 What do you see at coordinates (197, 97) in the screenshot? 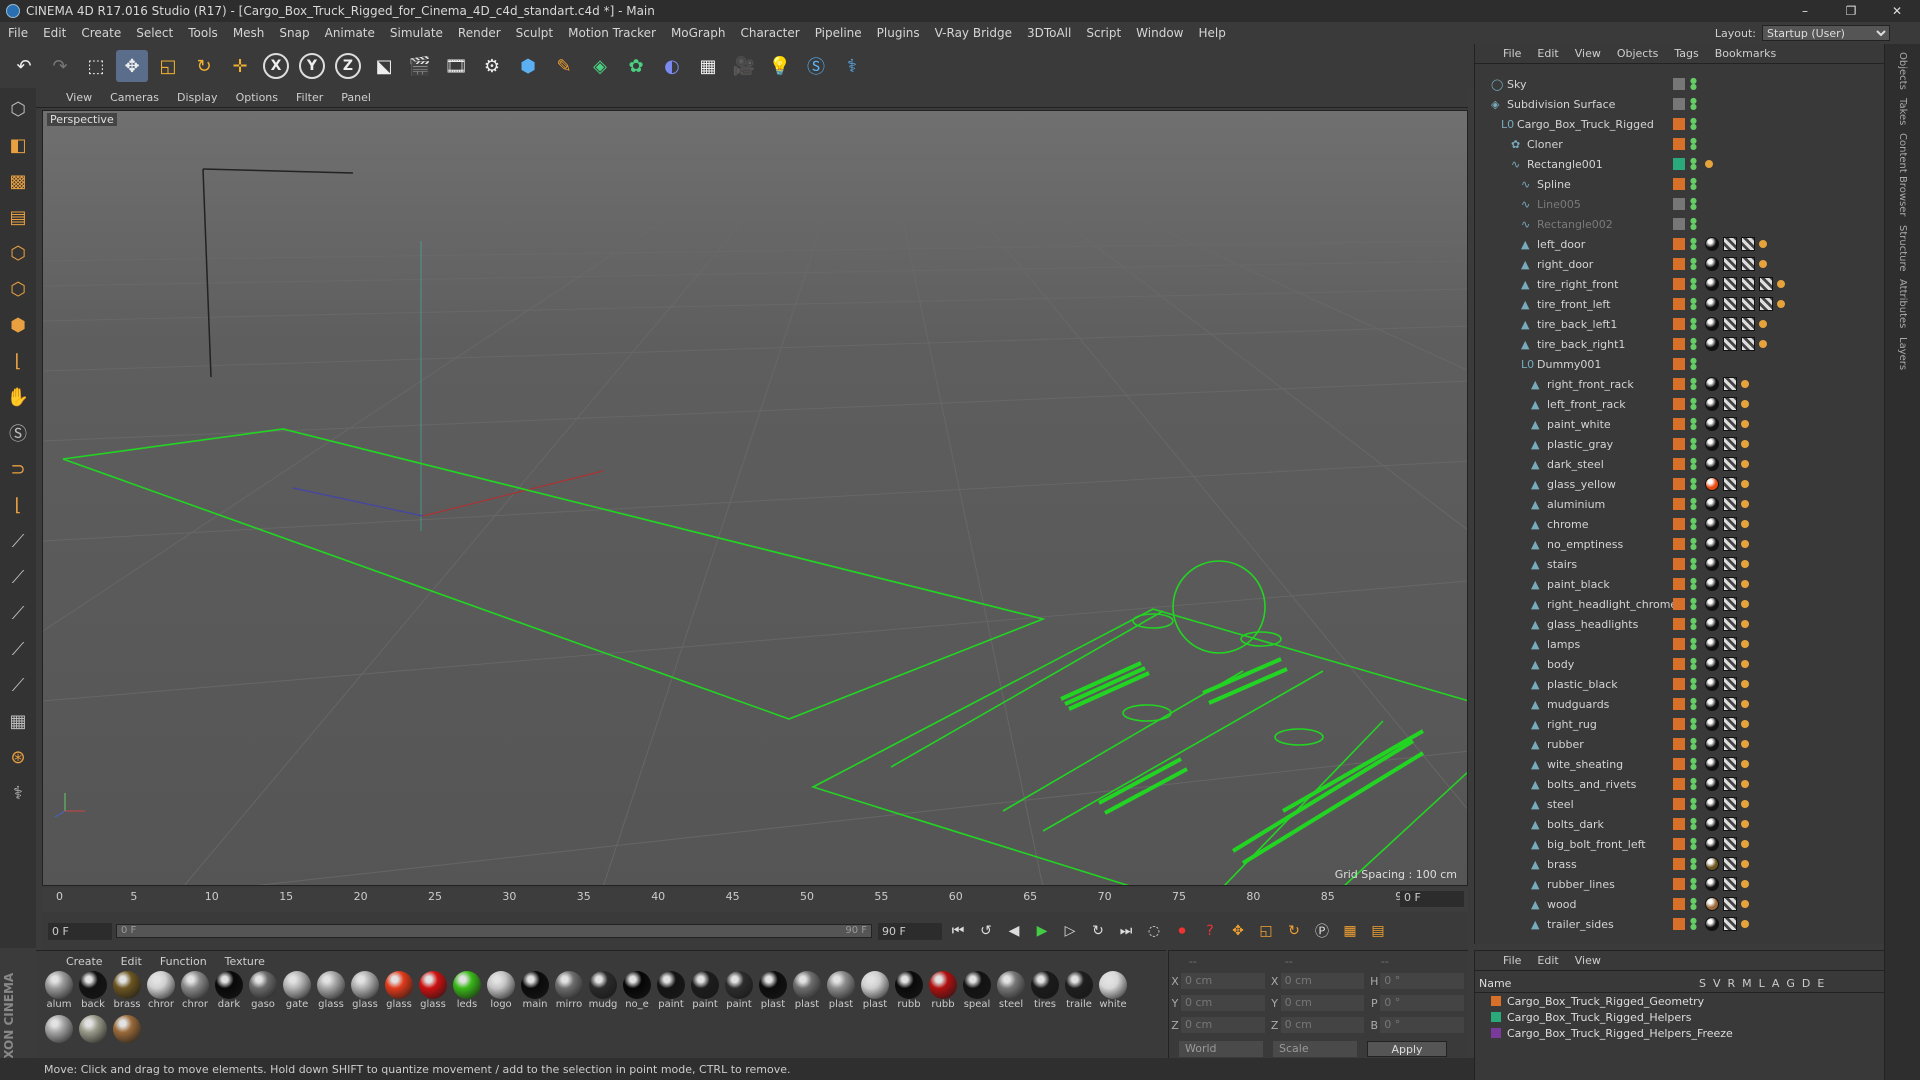
I see `viewport-menu-display: Display` at bounding box center [197, 97].